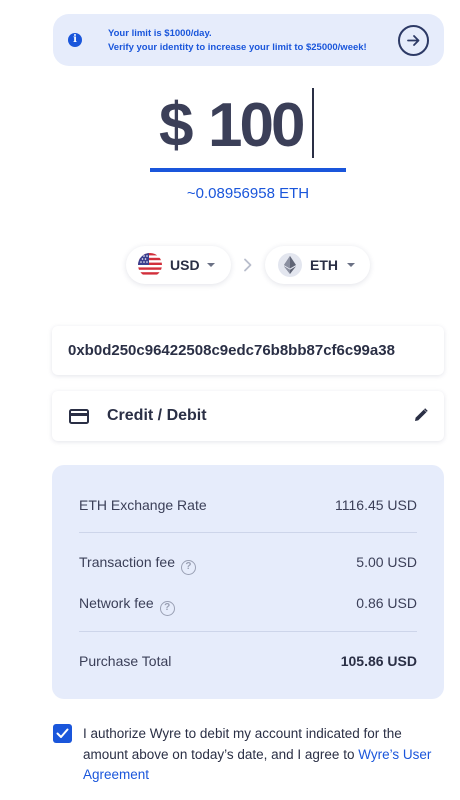 This screenshot has height=800, width=460. I want to click on currency-symbol: $, so click(176, 125).